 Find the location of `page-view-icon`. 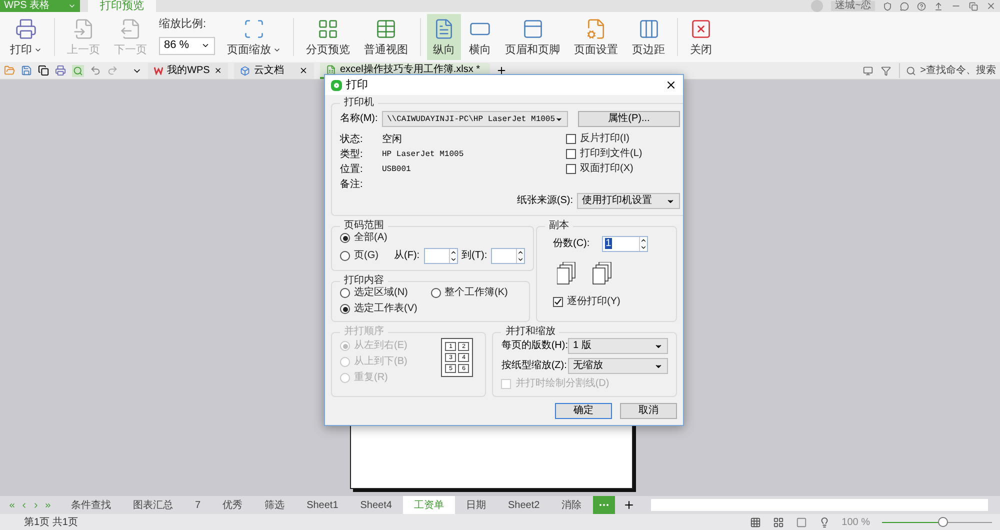

page-view-icon is located at coordinates (778, 522).